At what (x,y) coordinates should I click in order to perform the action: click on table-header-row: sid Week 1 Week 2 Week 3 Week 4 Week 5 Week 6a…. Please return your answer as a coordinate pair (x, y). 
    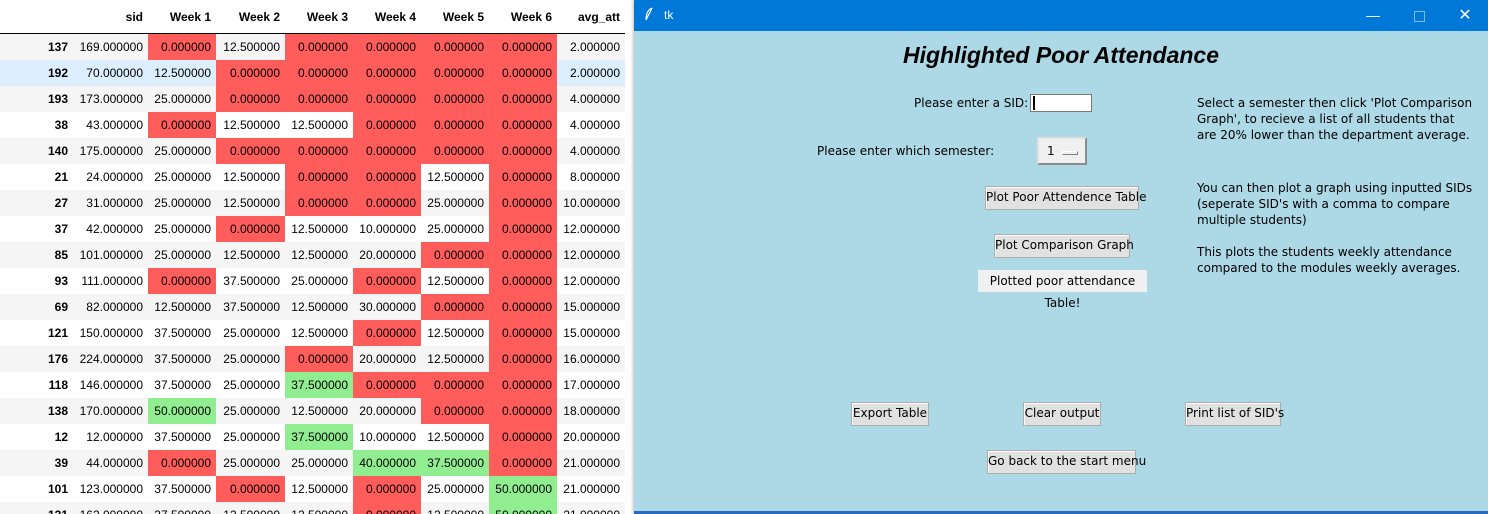
    Looking at the image, I should click on (312, 17).